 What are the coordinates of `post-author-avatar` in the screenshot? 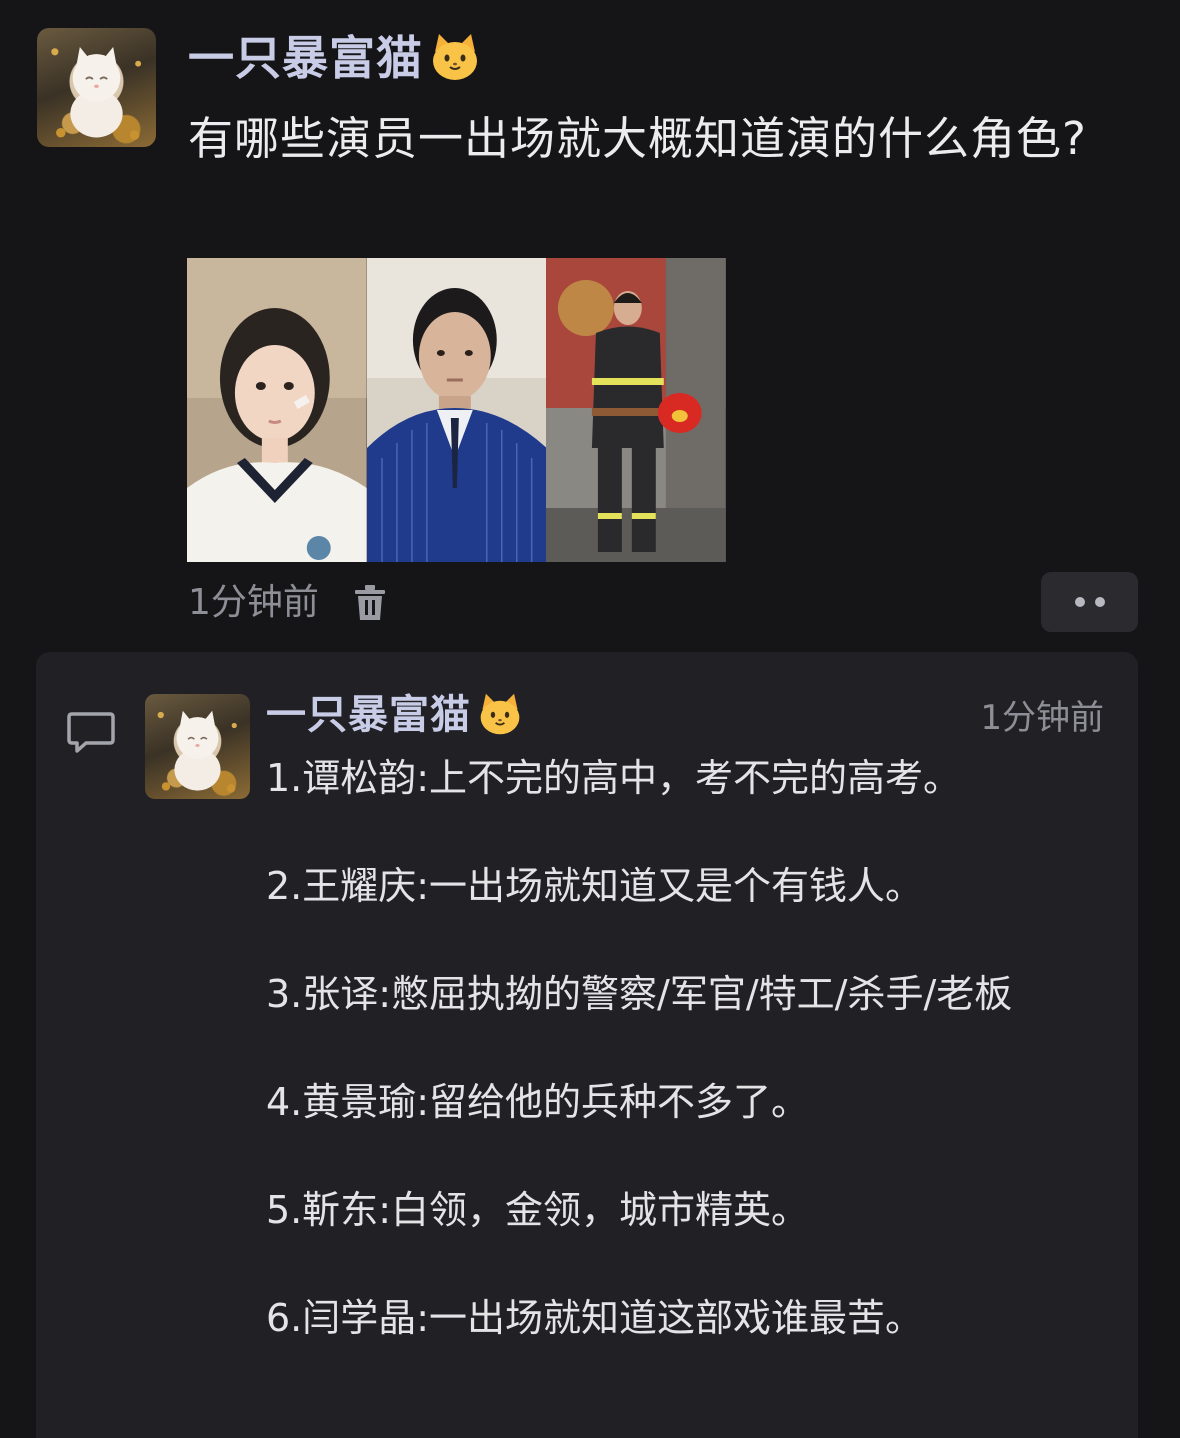 It's located at (96, 87).